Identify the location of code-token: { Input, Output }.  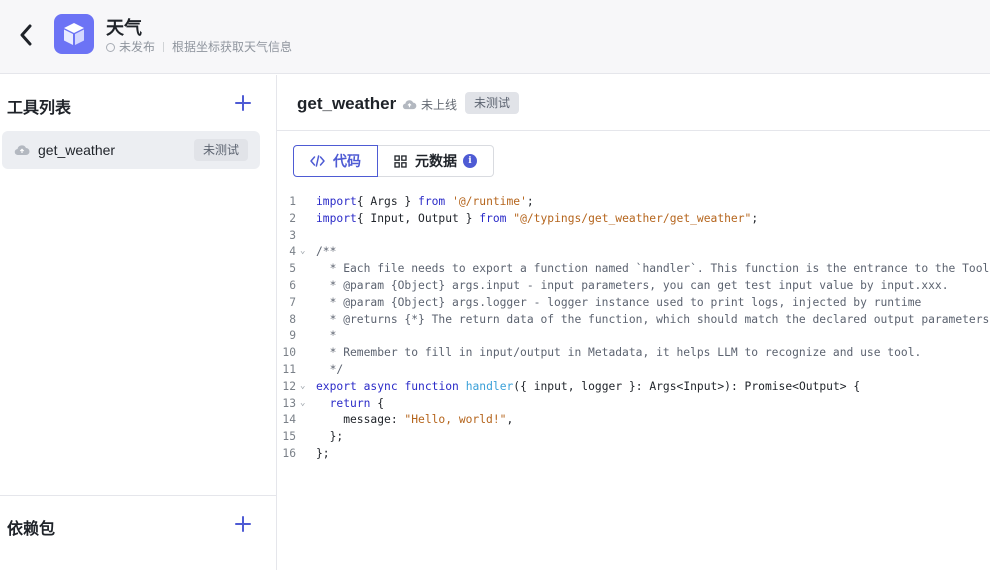
(418, 218).